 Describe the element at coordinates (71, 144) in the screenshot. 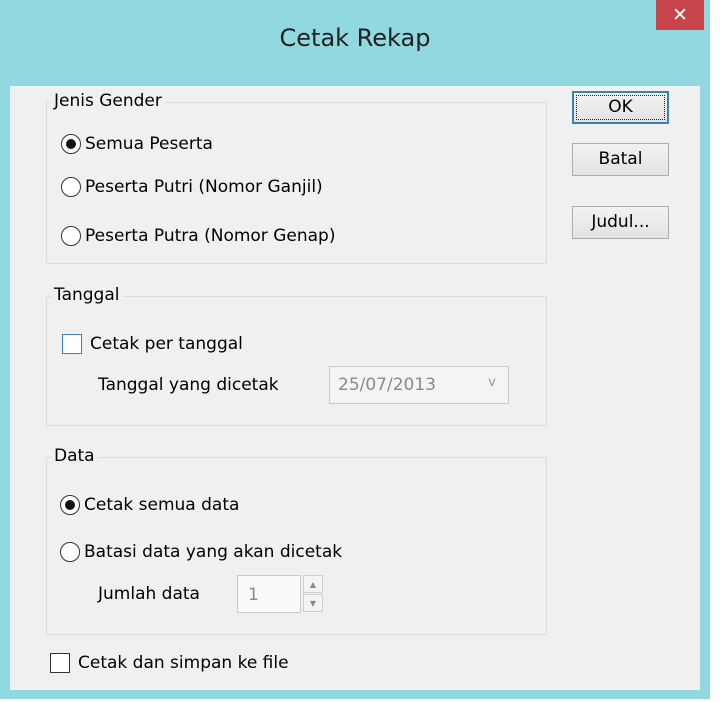

I see `radio-semua-peserta-indicator` at that location.